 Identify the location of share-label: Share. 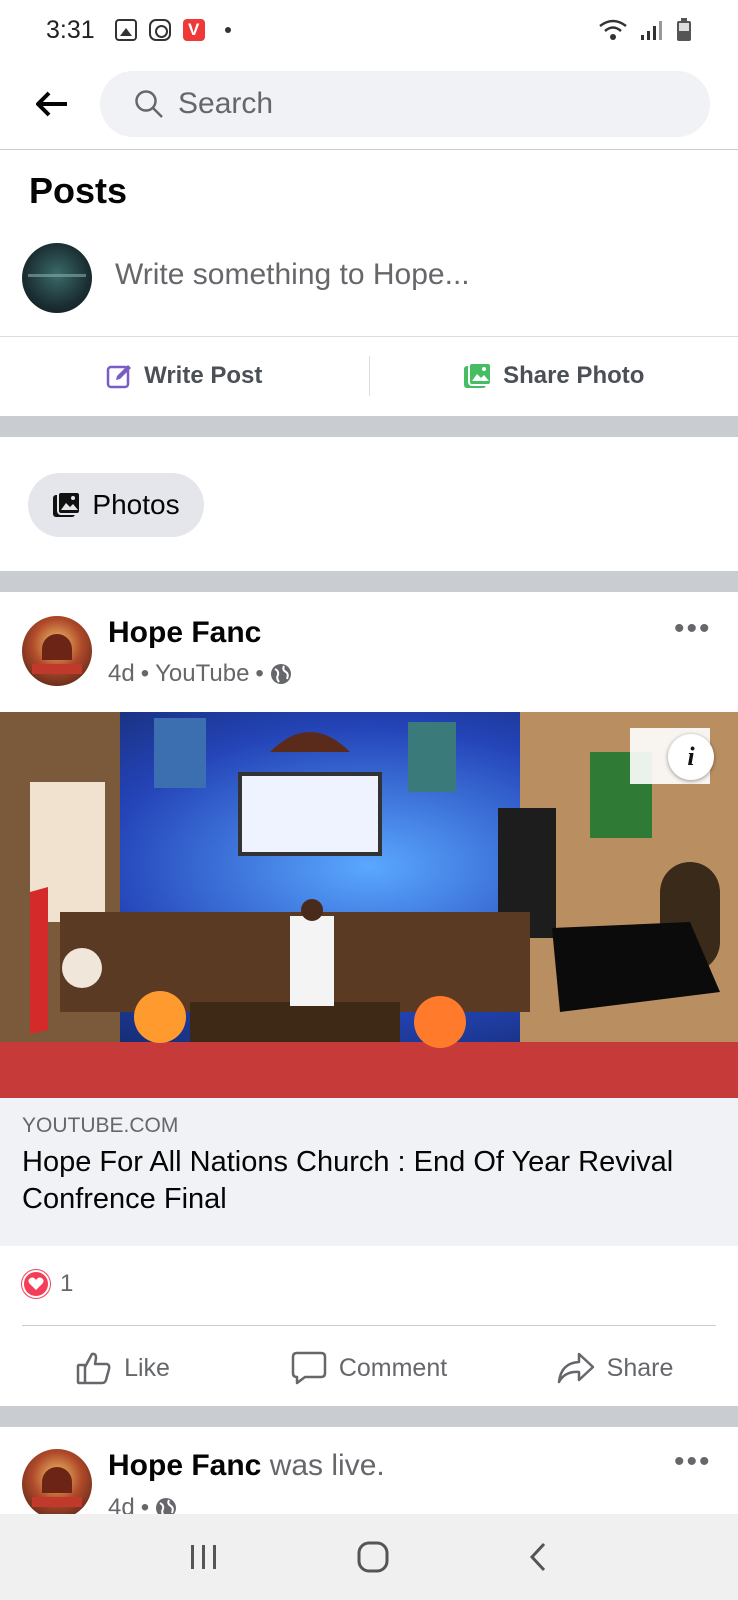
(640, 1367).